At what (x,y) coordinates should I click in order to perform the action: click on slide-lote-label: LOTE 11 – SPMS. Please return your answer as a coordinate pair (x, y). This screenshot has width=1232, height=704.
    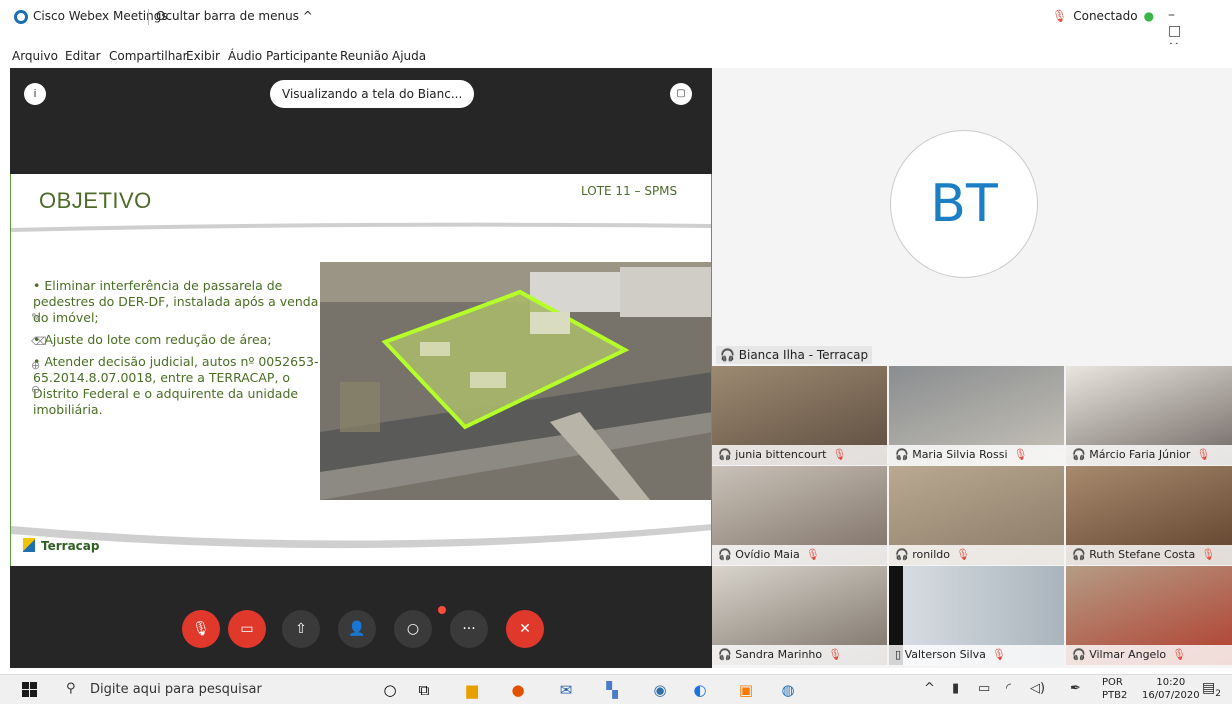
    Looking at the image, I should click on (629, 191).